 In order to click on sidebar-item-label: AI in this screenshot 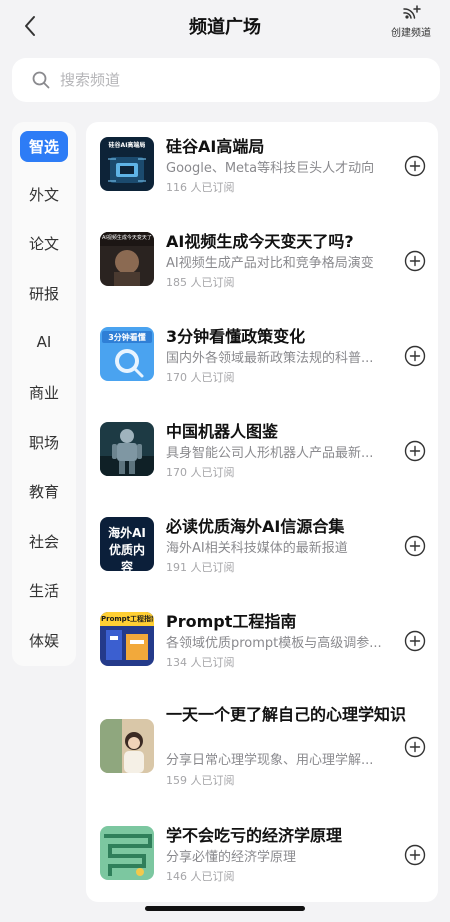, I will do `click(44, 342)`.